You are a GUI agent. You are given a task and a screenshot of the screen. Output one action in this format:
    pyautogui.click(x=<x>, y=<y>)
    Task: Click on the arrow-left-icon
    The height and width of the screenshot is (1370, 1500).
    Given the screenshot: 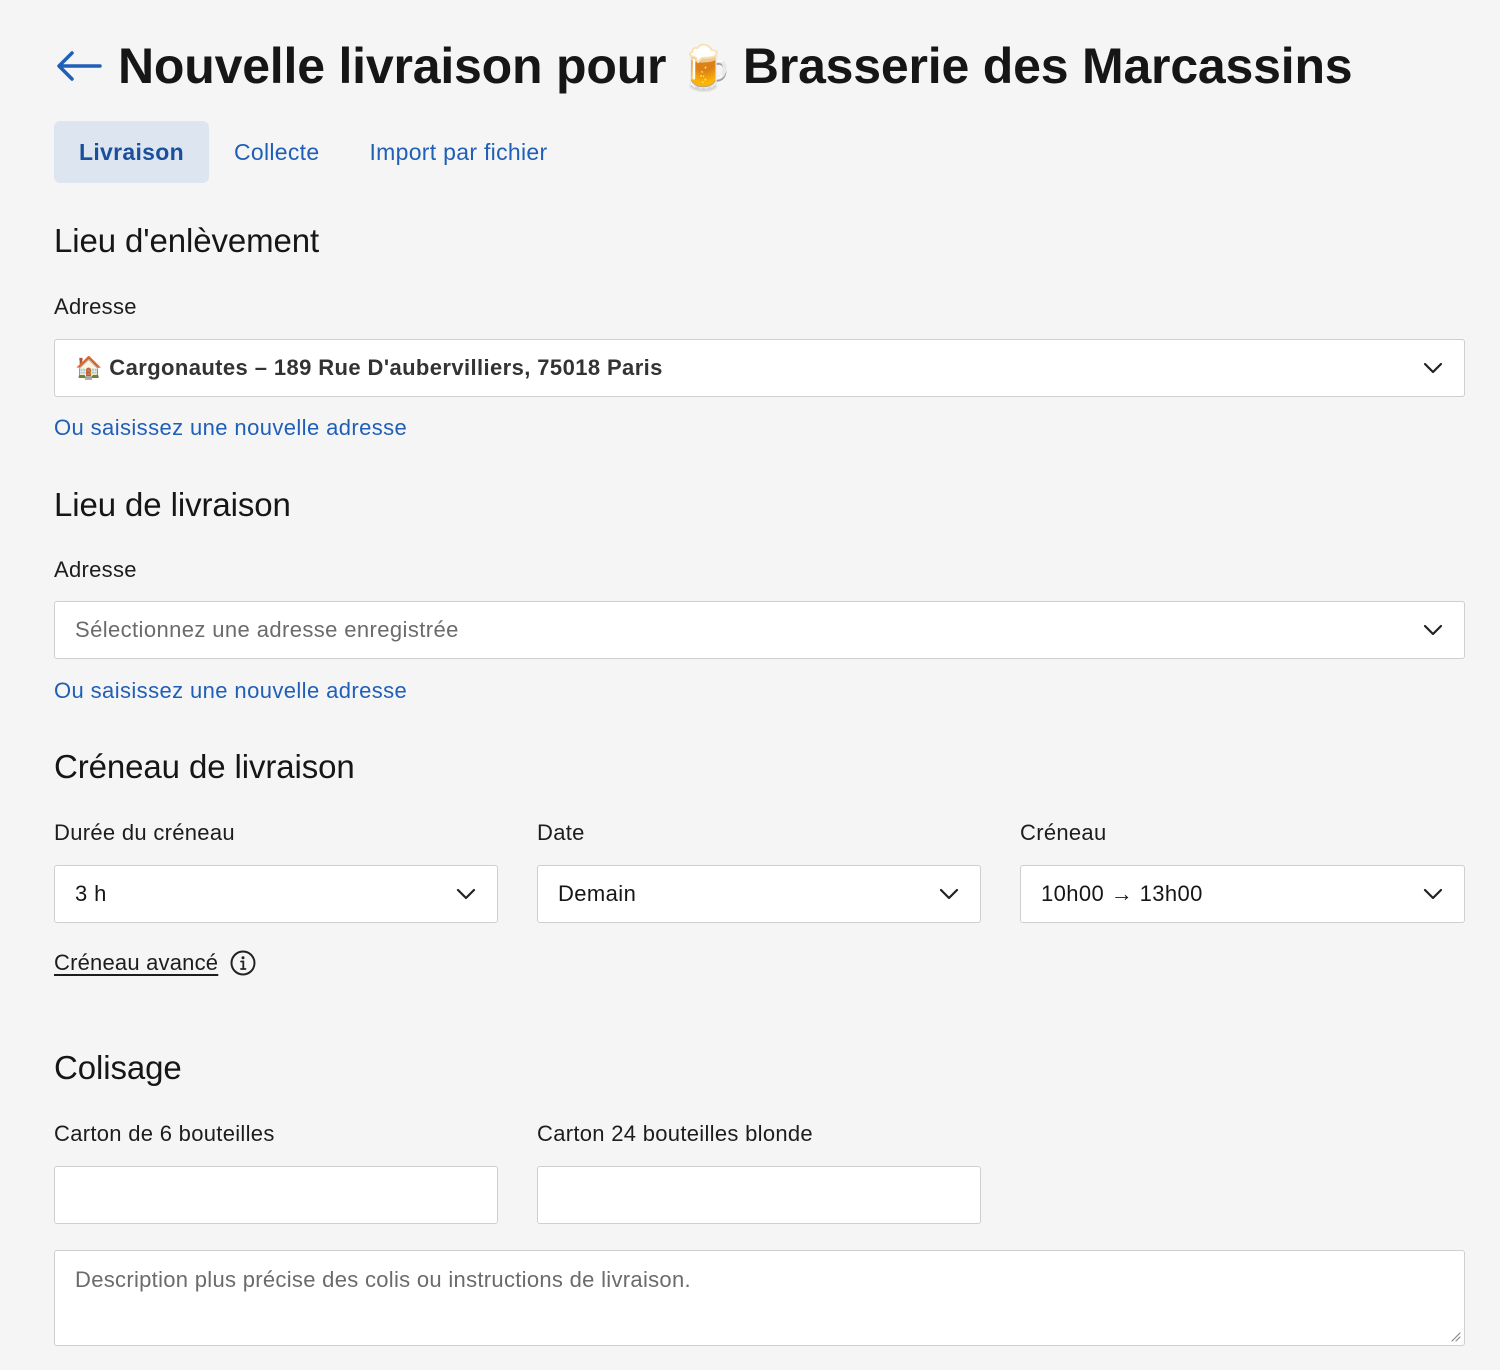 What is the action you would take?
    pyautogui.click(x=79, y=66)
    